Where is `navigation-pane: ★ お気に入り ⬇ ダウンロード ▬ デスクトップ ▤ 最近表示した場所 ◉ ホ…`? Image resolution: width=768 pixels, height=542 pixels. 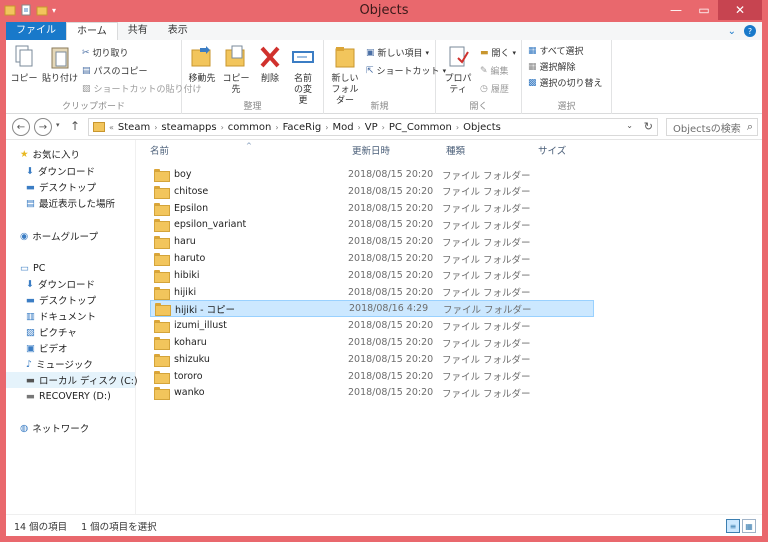 navigation-pane: ★ お気に入り ⬇ ダウンロード ▬ デスクトップ ▤ 最近表示した場所 ◉ ホ… is located at coordinates (72, 327).